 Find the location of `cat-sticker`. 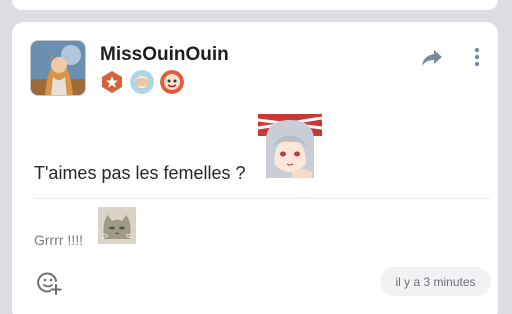

cat-sticker is located at coordinates (117, 225).